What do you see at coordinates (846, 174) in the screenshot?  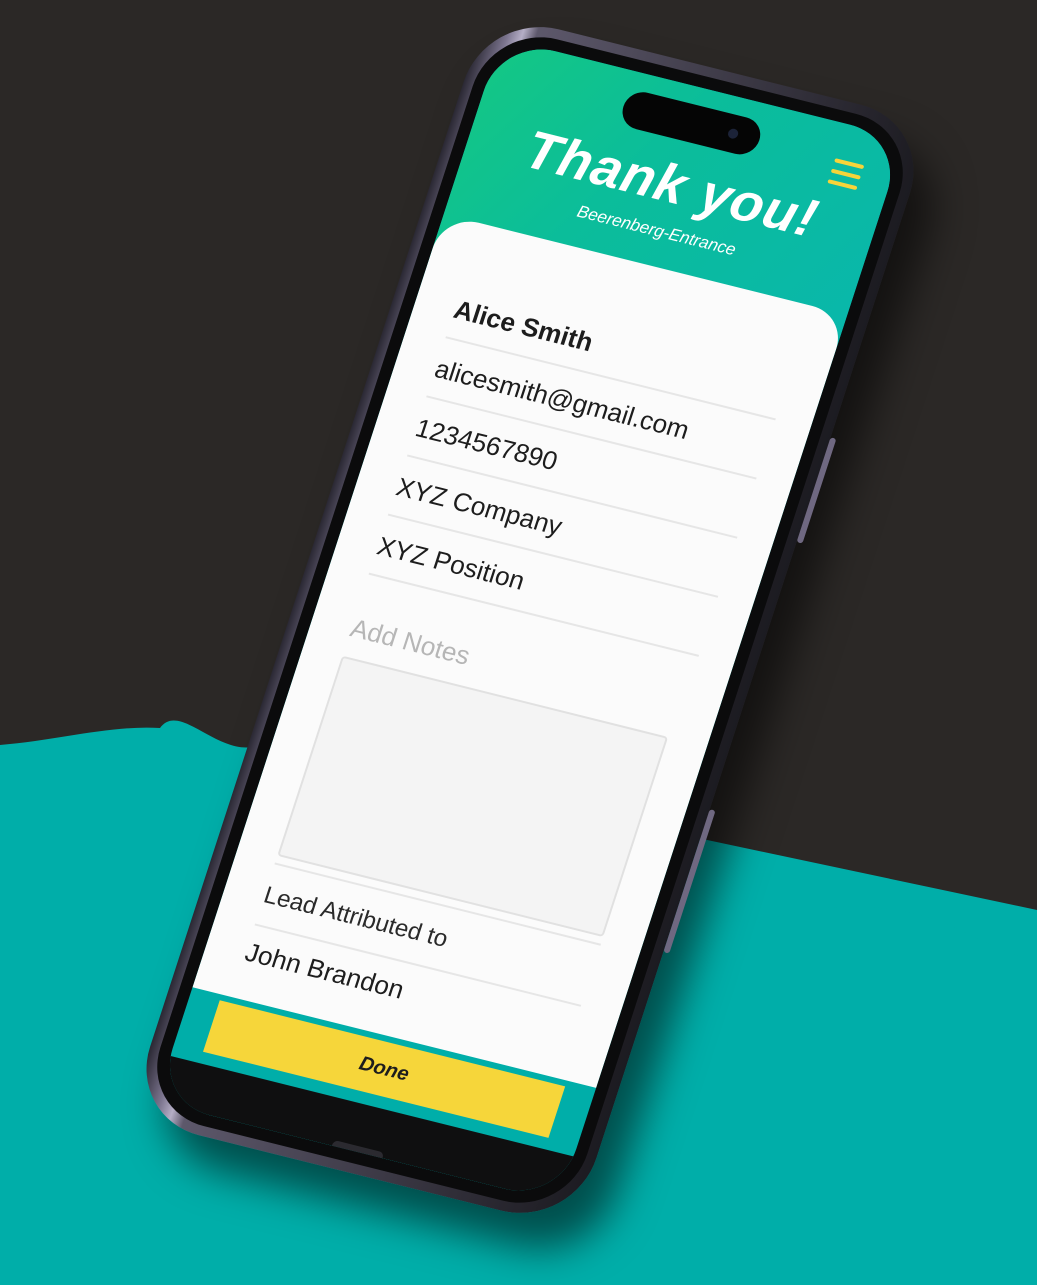 I see `hamburger-menu-icon` at bounding box center [846, 174].